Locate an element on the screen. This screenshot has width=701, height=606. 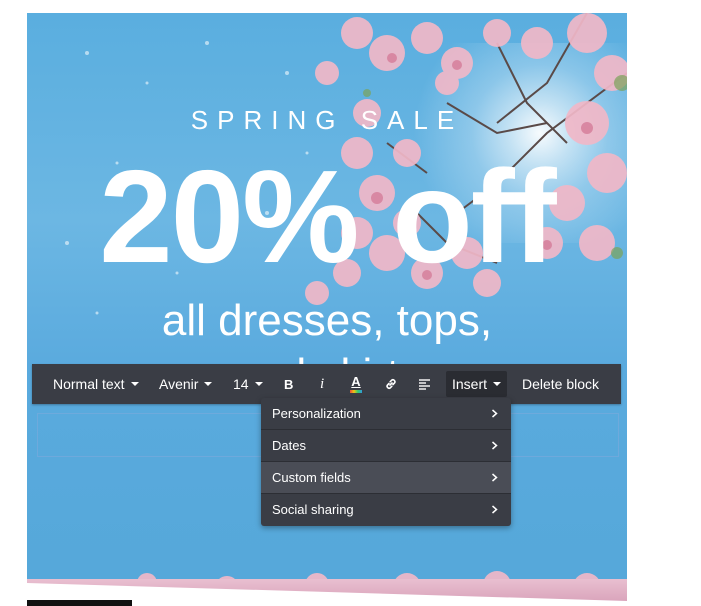
menu-item-label: Social sharing is located at coordinates (313, 509).